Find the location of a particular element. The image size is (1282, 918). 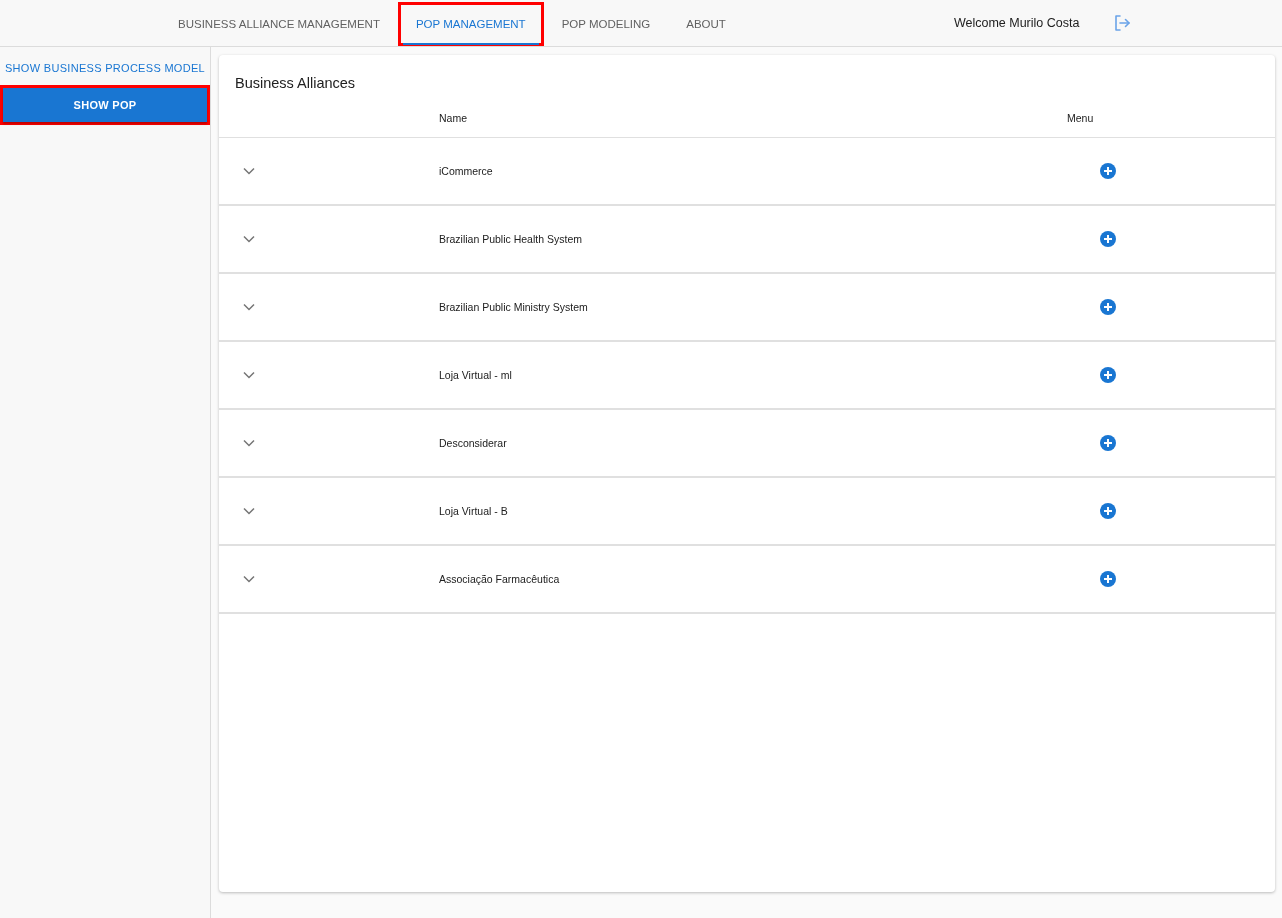

sidebar-button: SHOW POP is located at coordinates (105, 105).